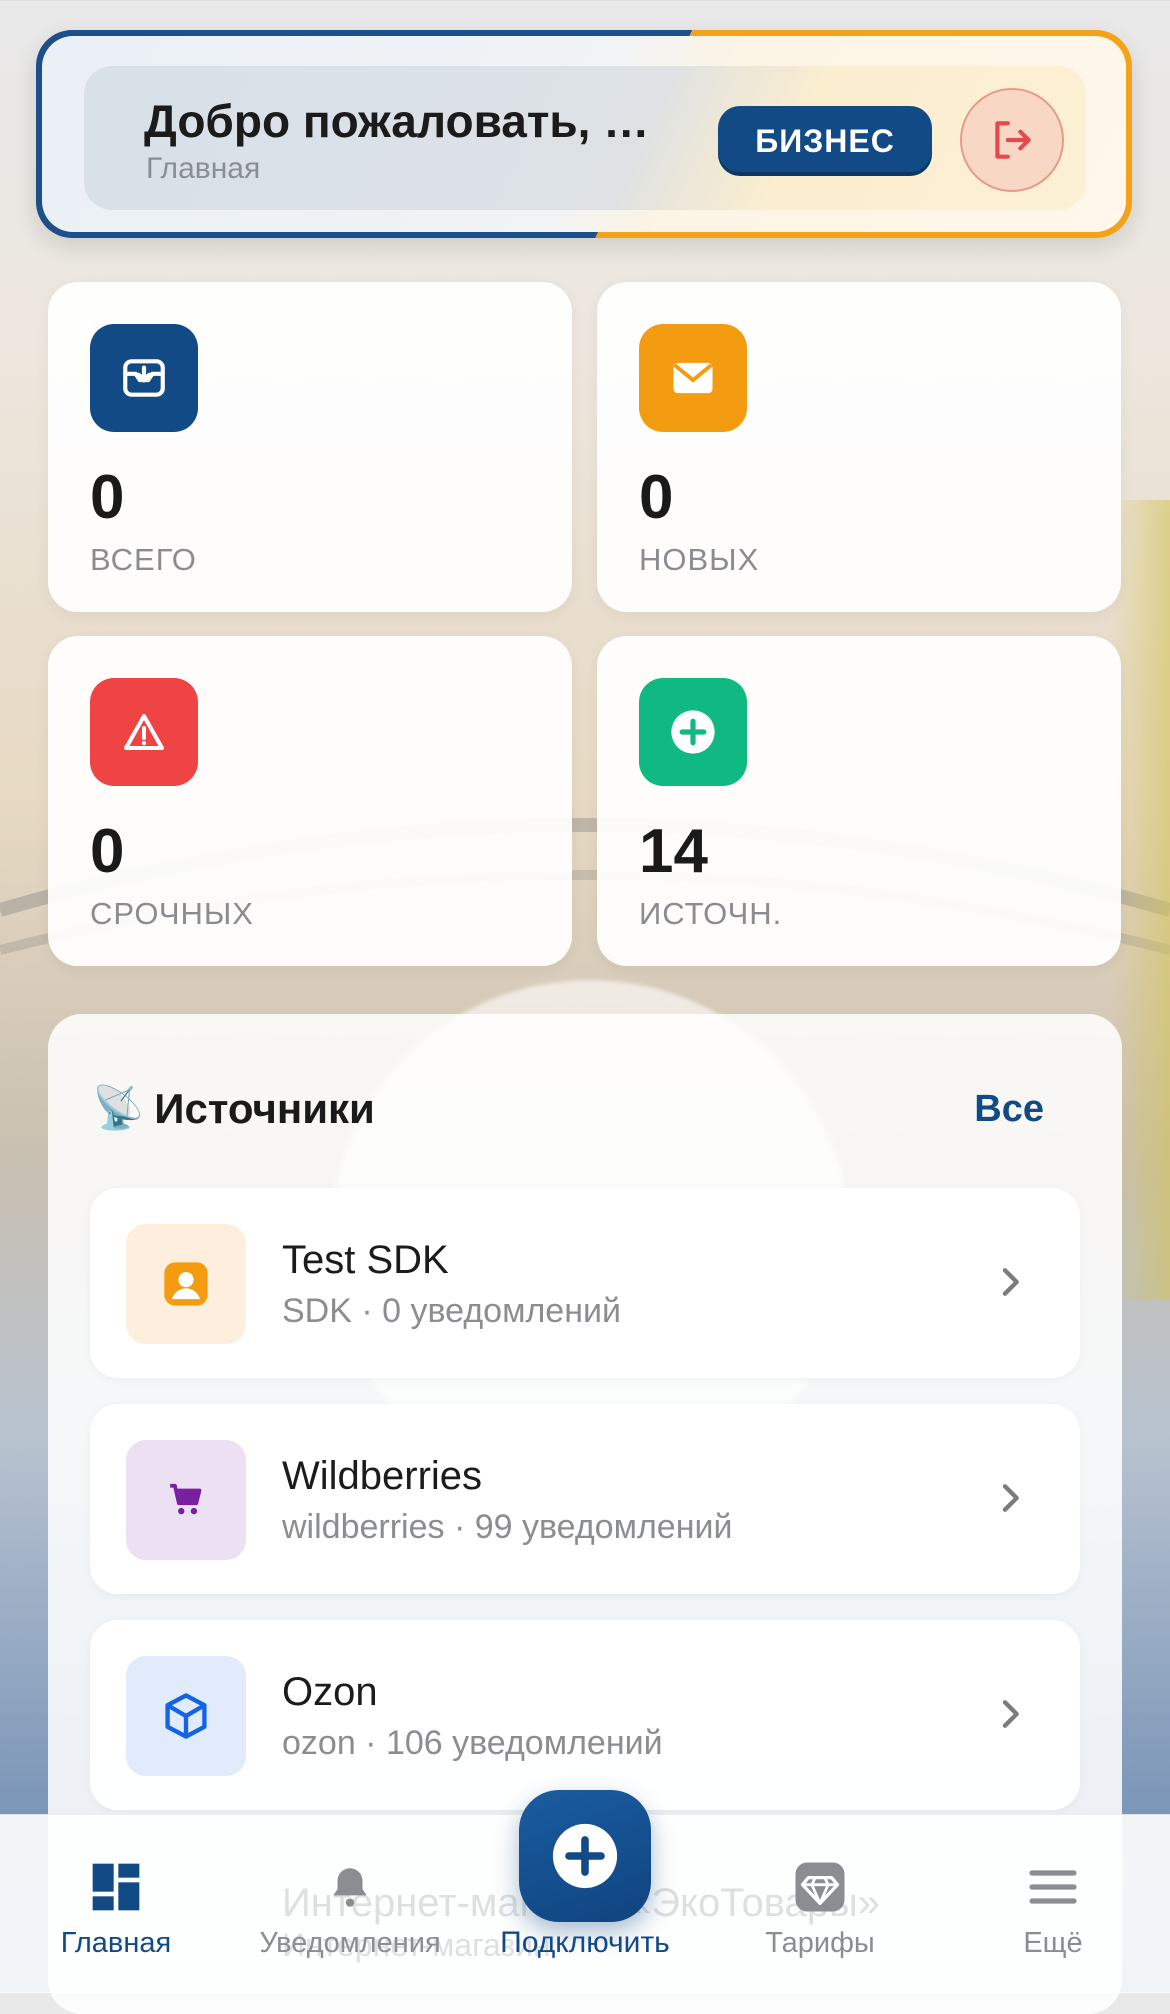 The width and height of the screenshot is (1170, 2014). Describe the element at coordinates (585, 1942) in the screenshot. I see `tab-label-connect: Подключить` at that location.